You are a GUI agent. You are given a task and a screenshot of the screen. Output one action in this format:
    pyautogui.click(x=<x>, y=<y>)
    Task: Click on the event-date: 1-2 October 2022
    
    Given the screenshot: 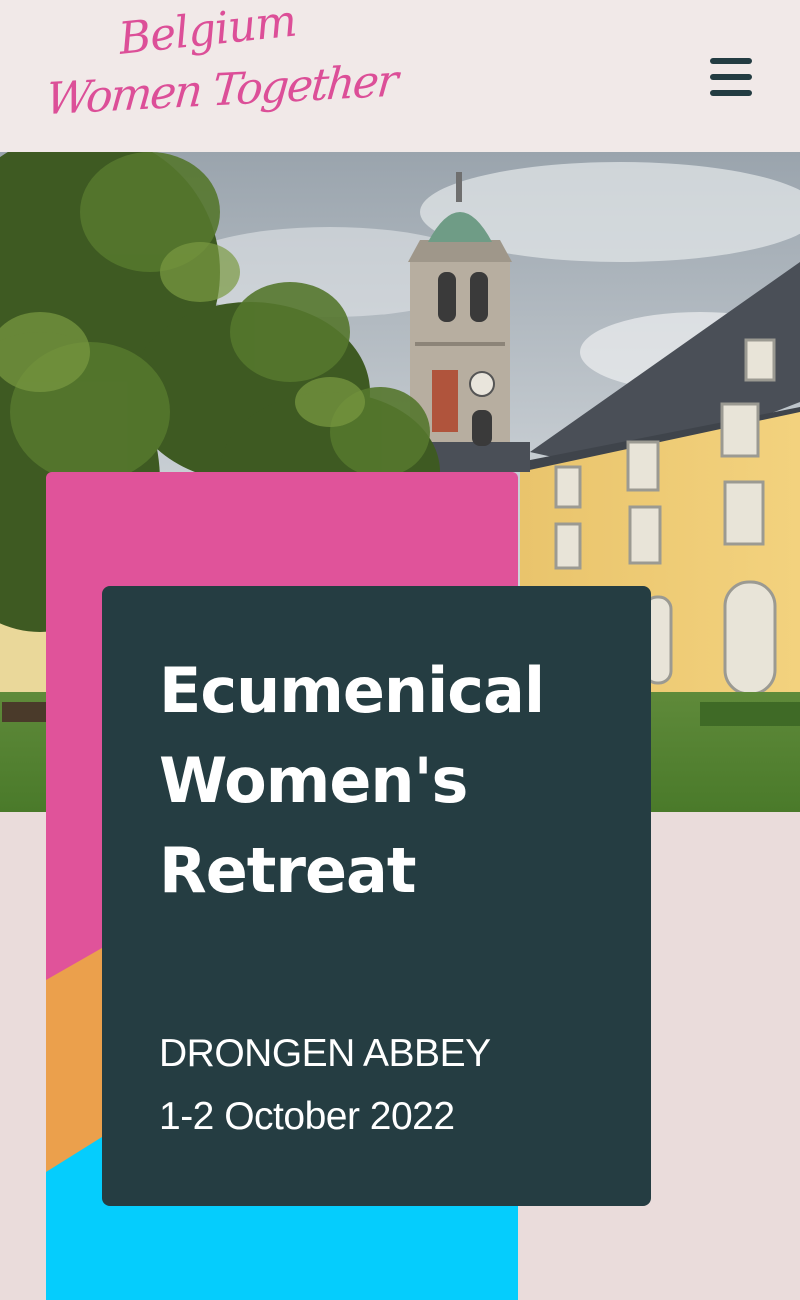 What is the action you would take?
    pyautogui.click(x=307, y=1116)
    